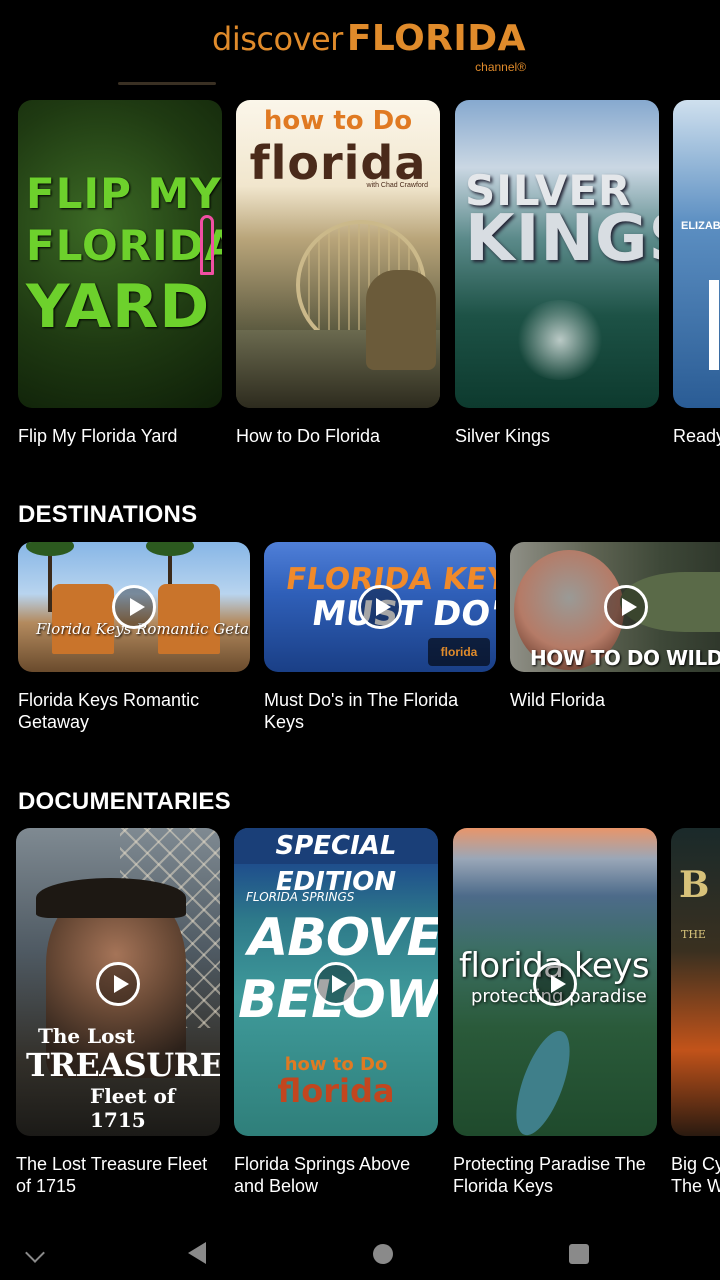  What do you see at coordinates (111, 898) in the screenshot?
I see `pirate-hat-shape` at bounding box center [111, 898].